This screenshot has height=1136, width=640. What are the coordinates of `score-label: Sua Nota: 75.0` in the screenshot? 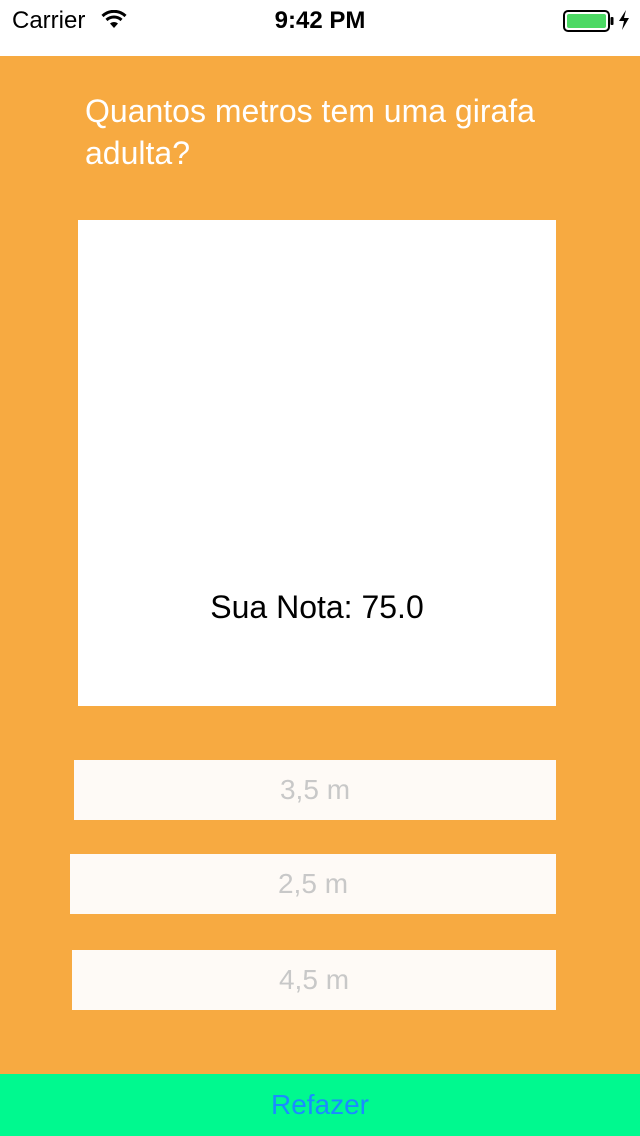 It's located at (317, 607).